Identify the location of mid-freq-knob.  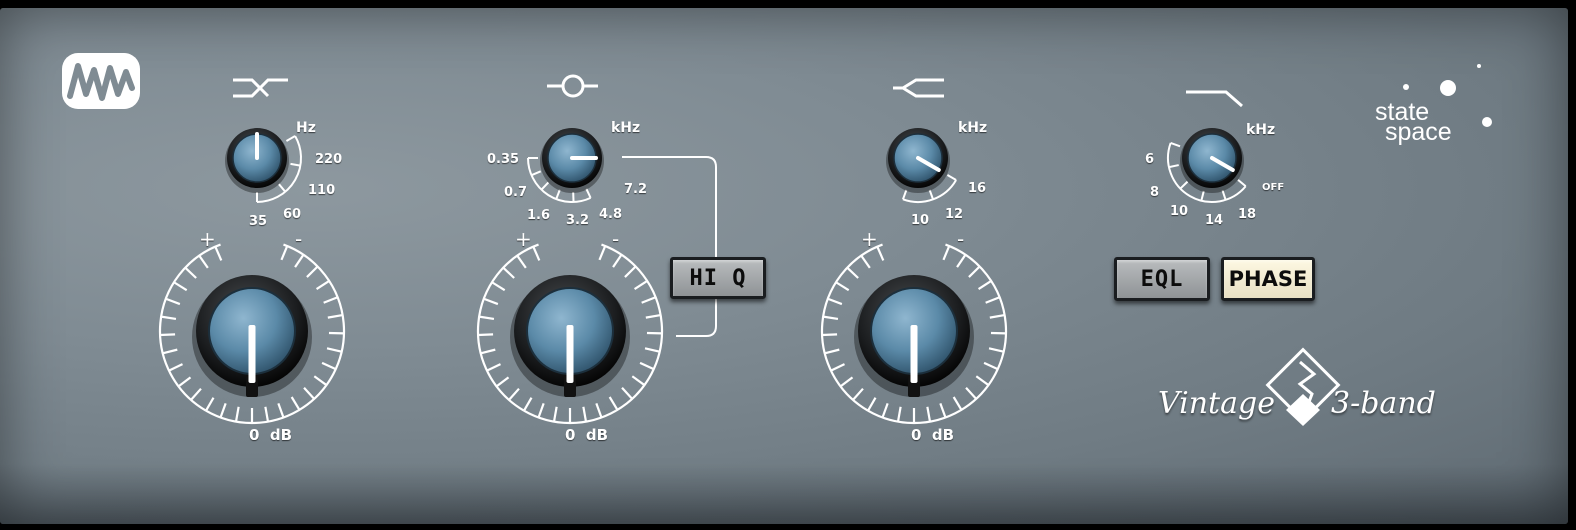
(572, 160).